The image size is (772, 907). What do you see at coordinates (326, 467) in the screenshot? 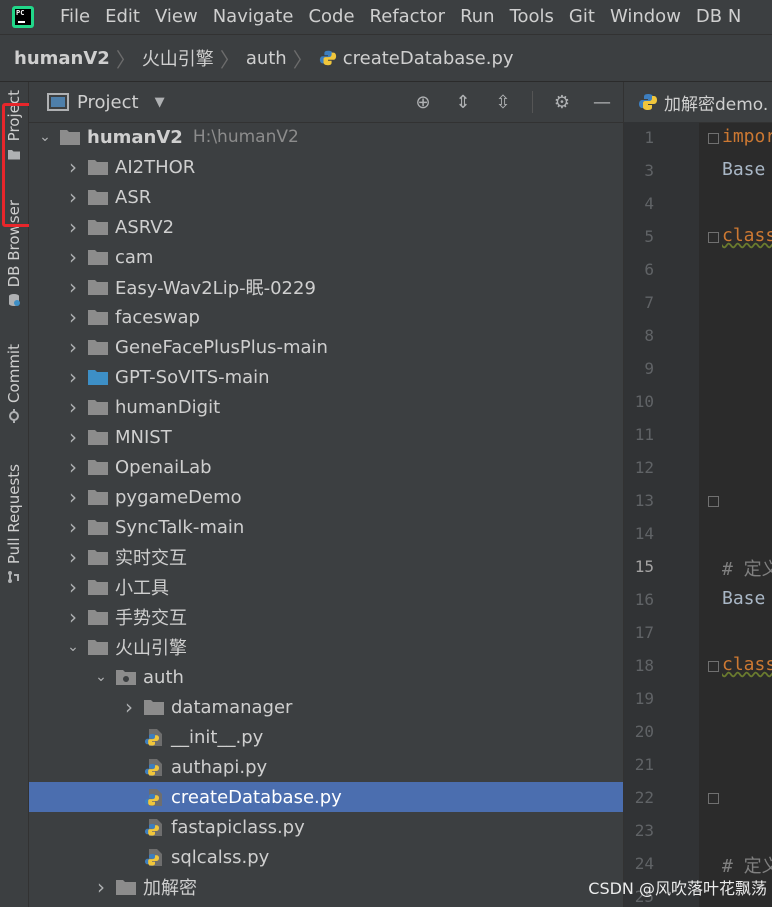
I see `tree-folder-row: › OpenaiLab` at bounding box center [326, 467].